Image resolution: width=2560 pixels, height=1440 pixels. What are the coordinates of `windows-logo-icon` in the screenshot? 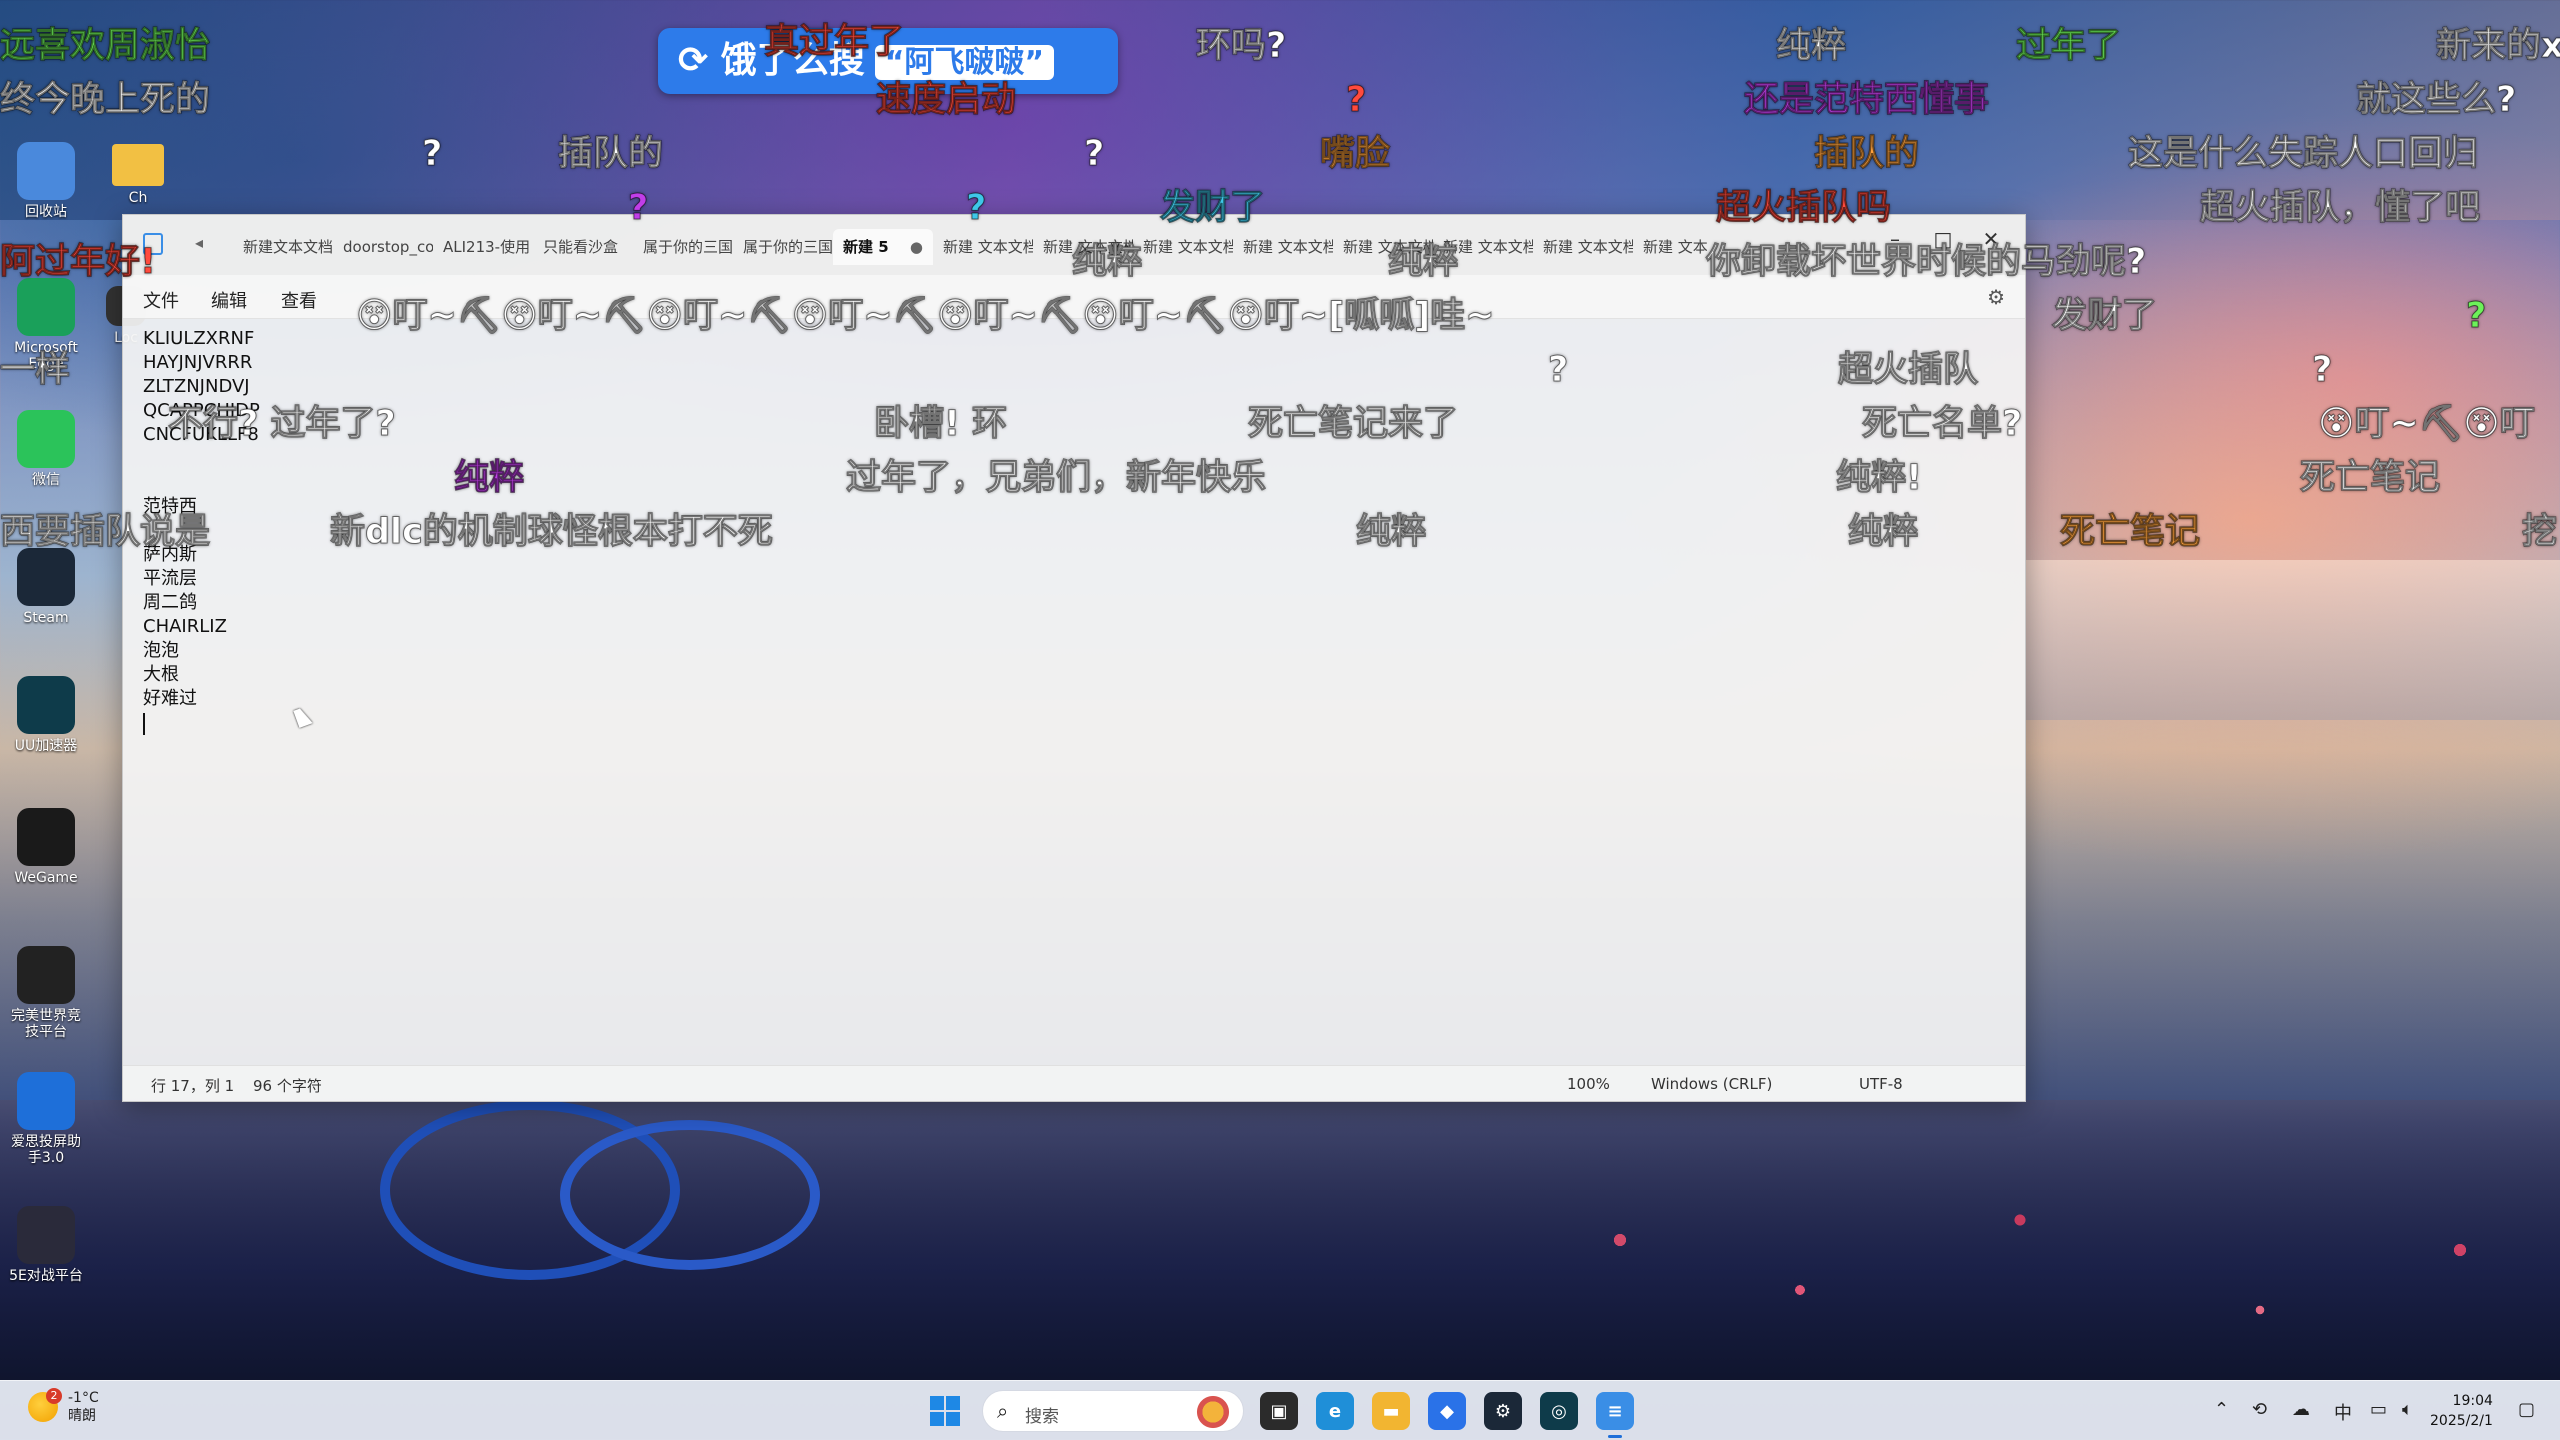 It's located at (937, 1419).